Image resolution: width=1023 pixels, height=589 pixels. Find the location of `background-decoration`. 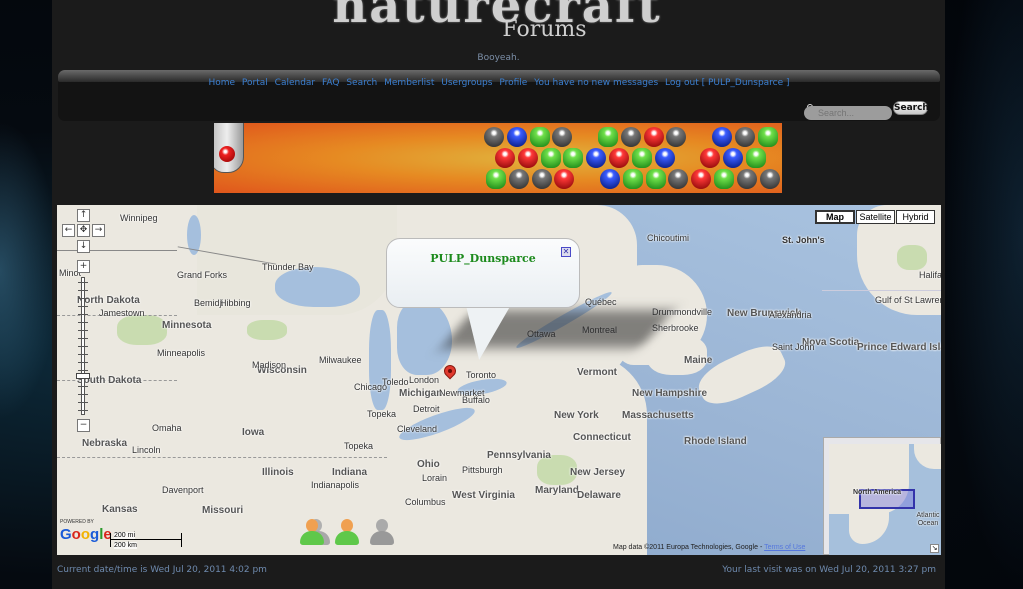

background-decoration is located at coordinates (30, 270).